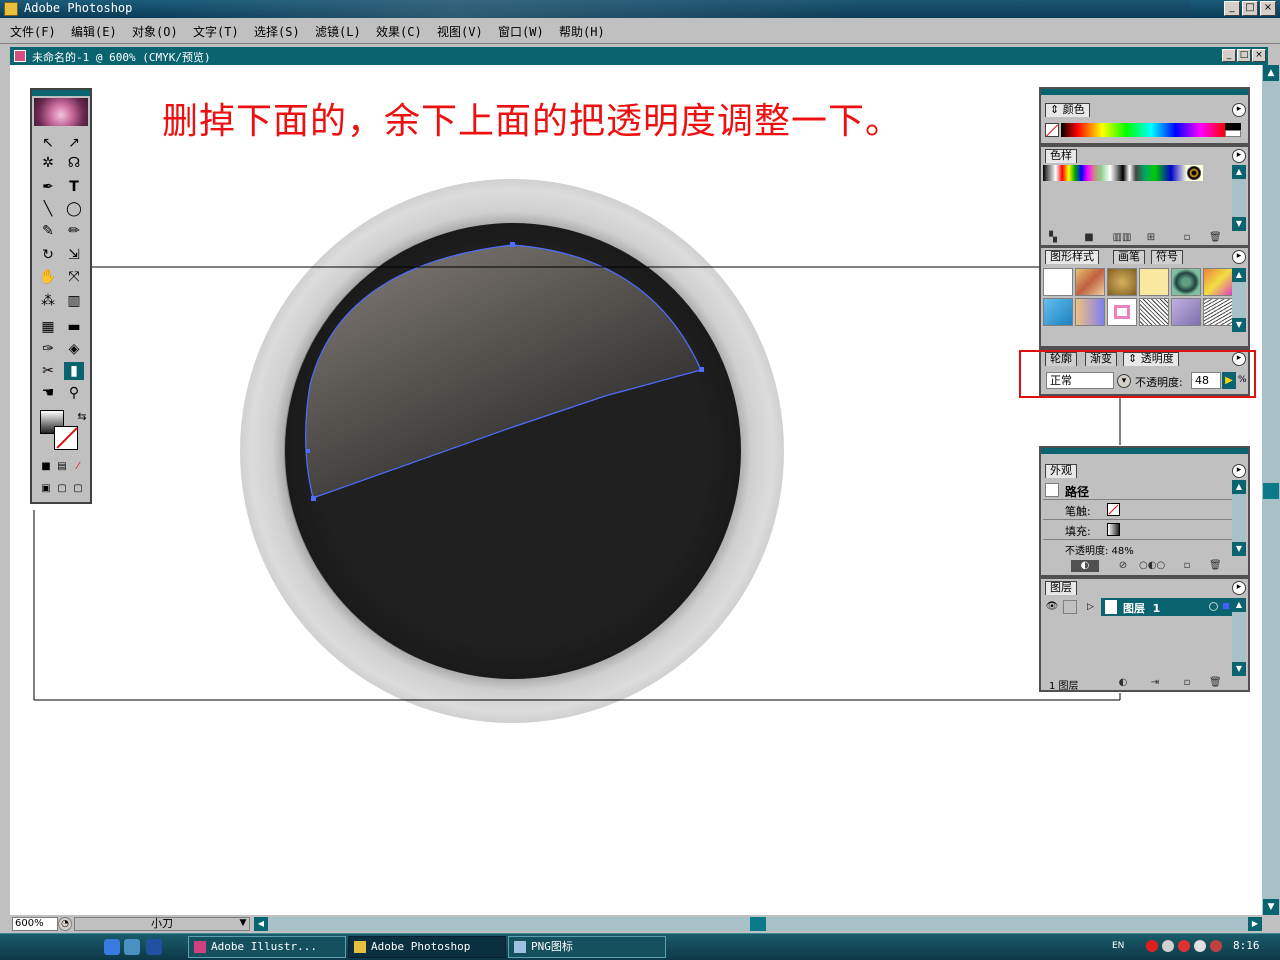  I want to click on menu-window: 窗口(W), so click(521, 31).